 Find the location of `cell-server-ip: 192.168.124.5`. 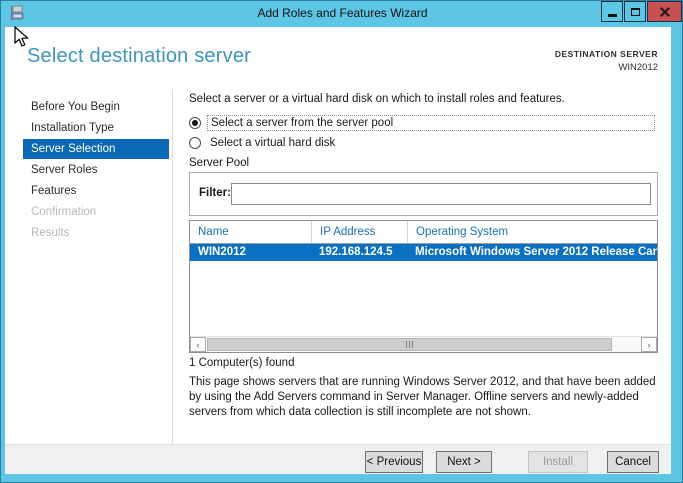

cell-server-ip: 192.168.124.5 is located at coordinates (356, 252).